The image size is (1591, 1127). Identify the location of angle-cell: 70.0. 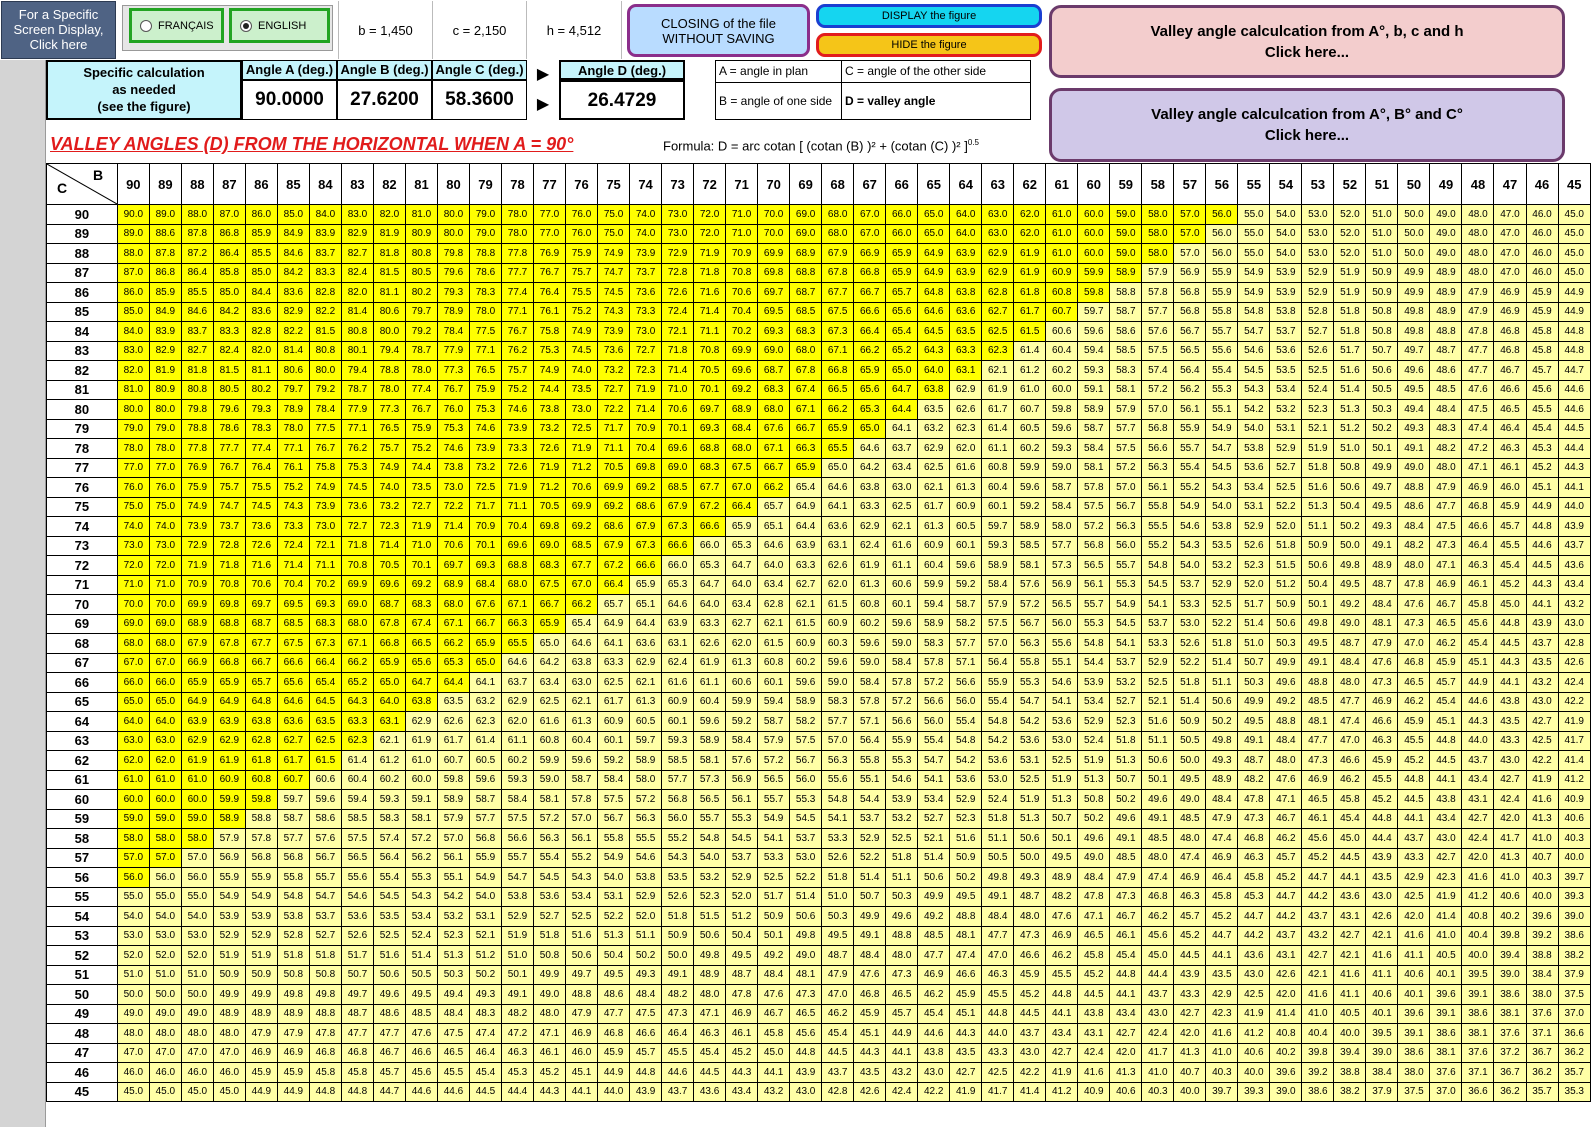
(774, 233).